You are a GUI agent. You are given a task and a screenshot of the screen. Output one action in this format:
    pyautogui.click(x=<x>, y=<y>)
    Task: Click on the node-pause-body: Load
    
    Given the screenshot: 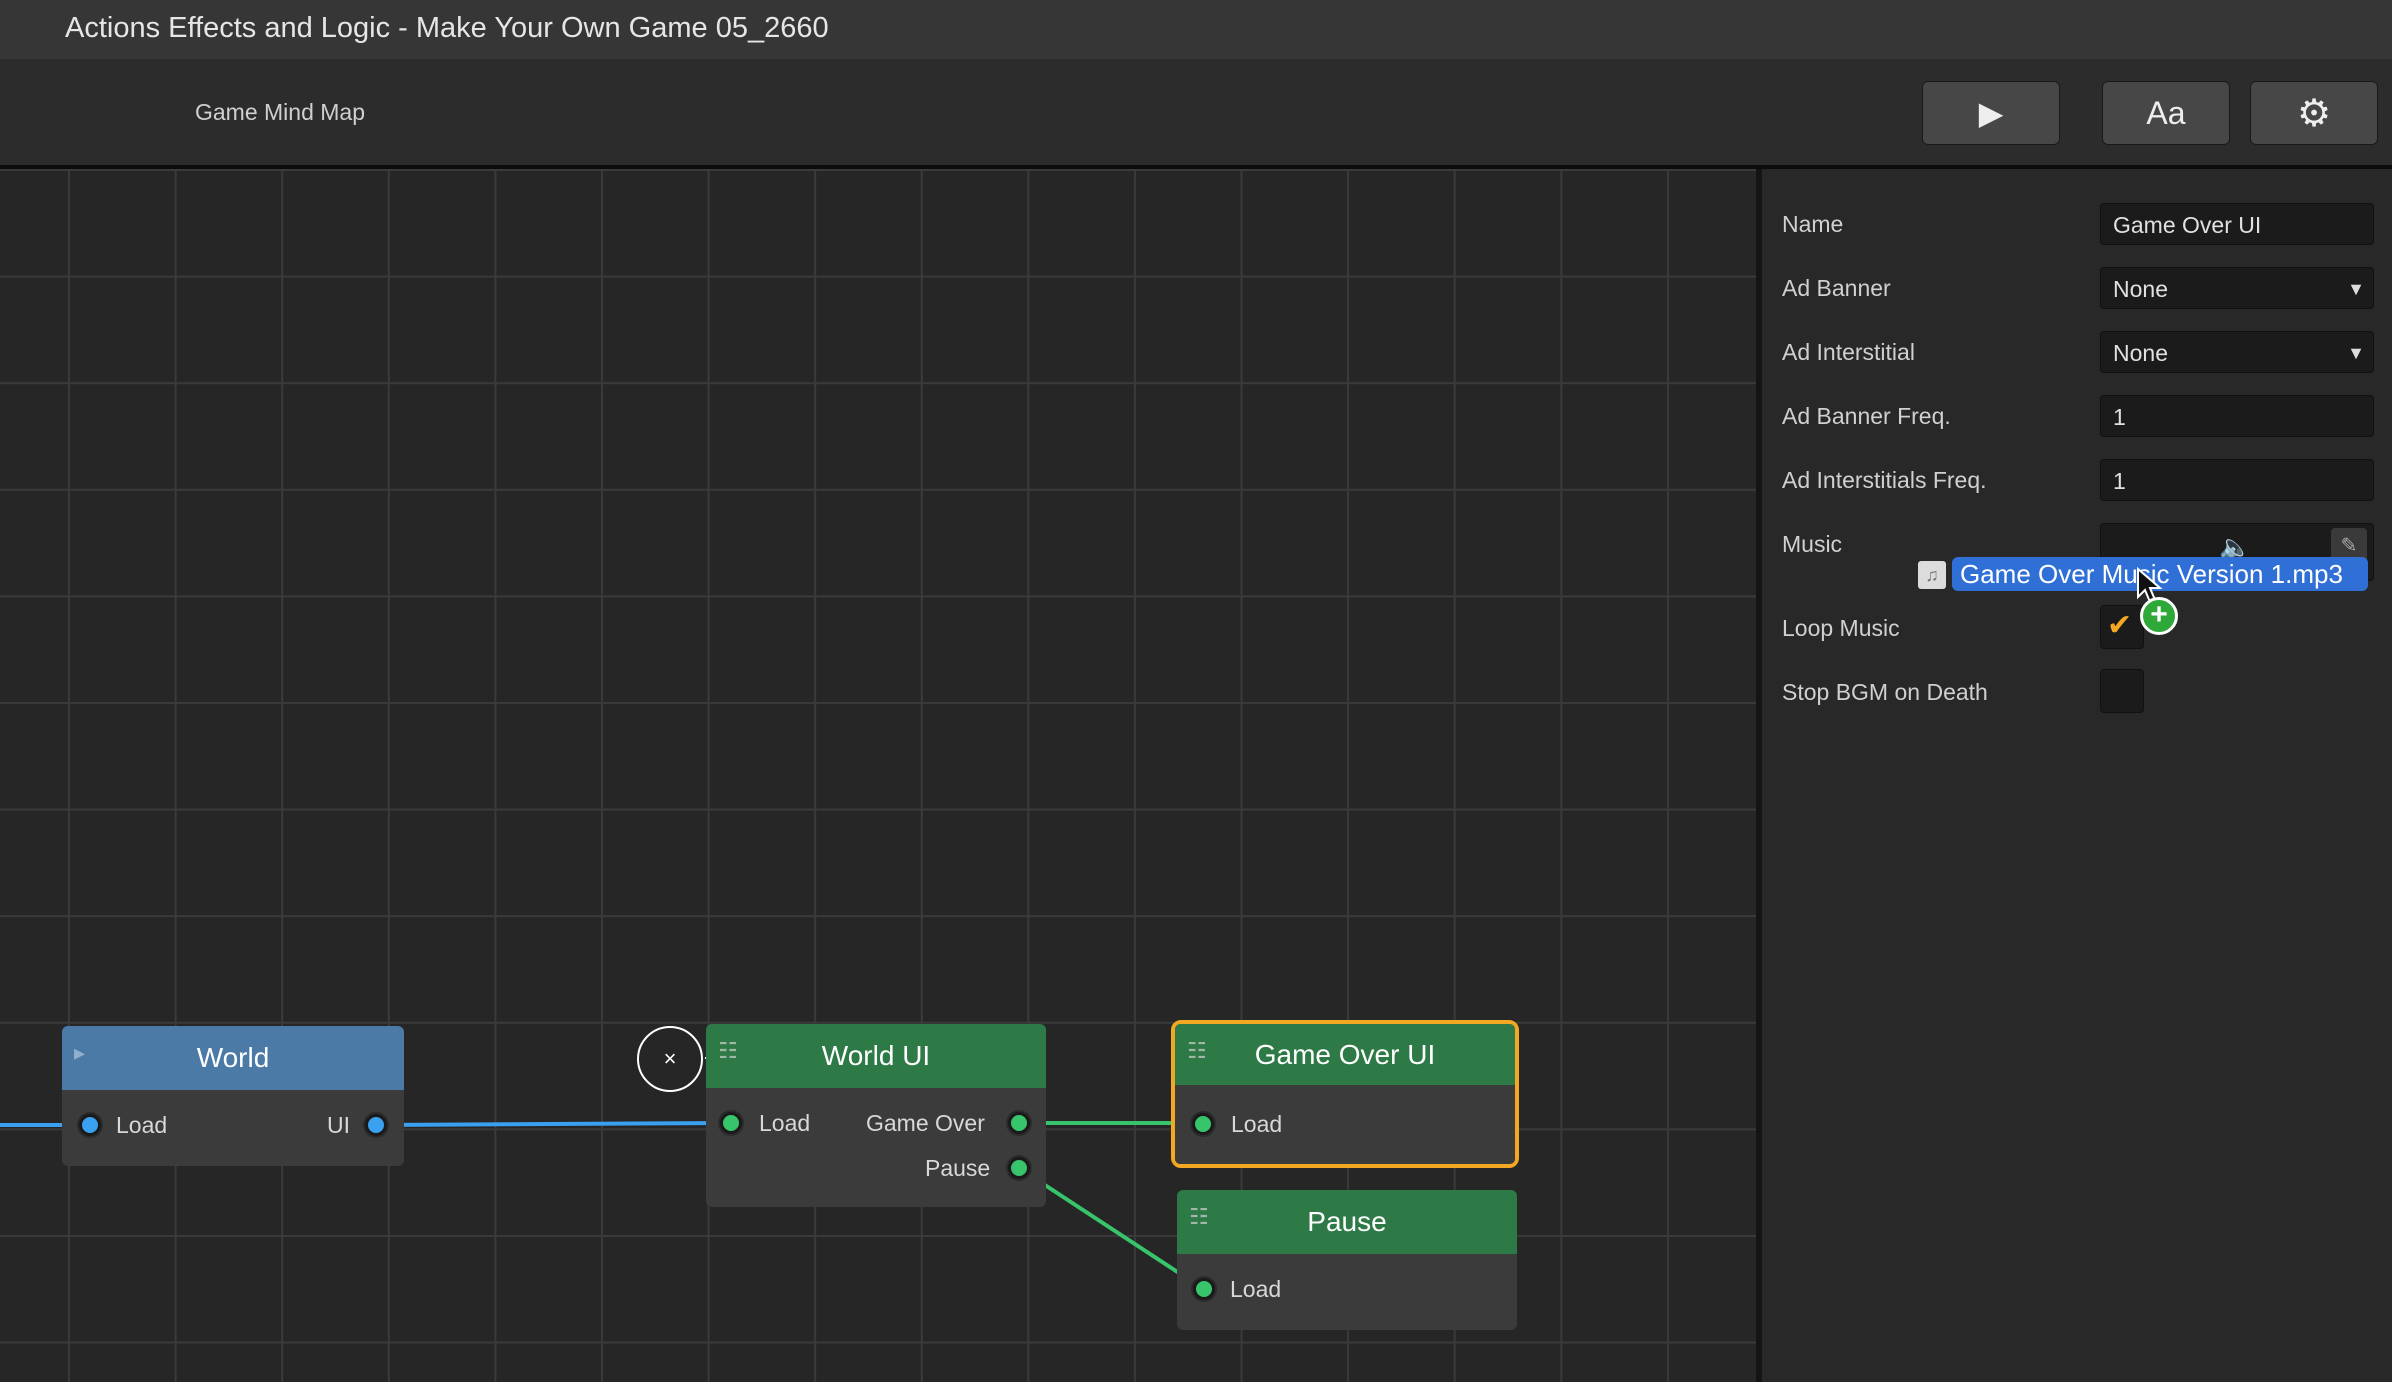 What is the action you would take?
    pyautogui.click(x=1347, y=1292)
    